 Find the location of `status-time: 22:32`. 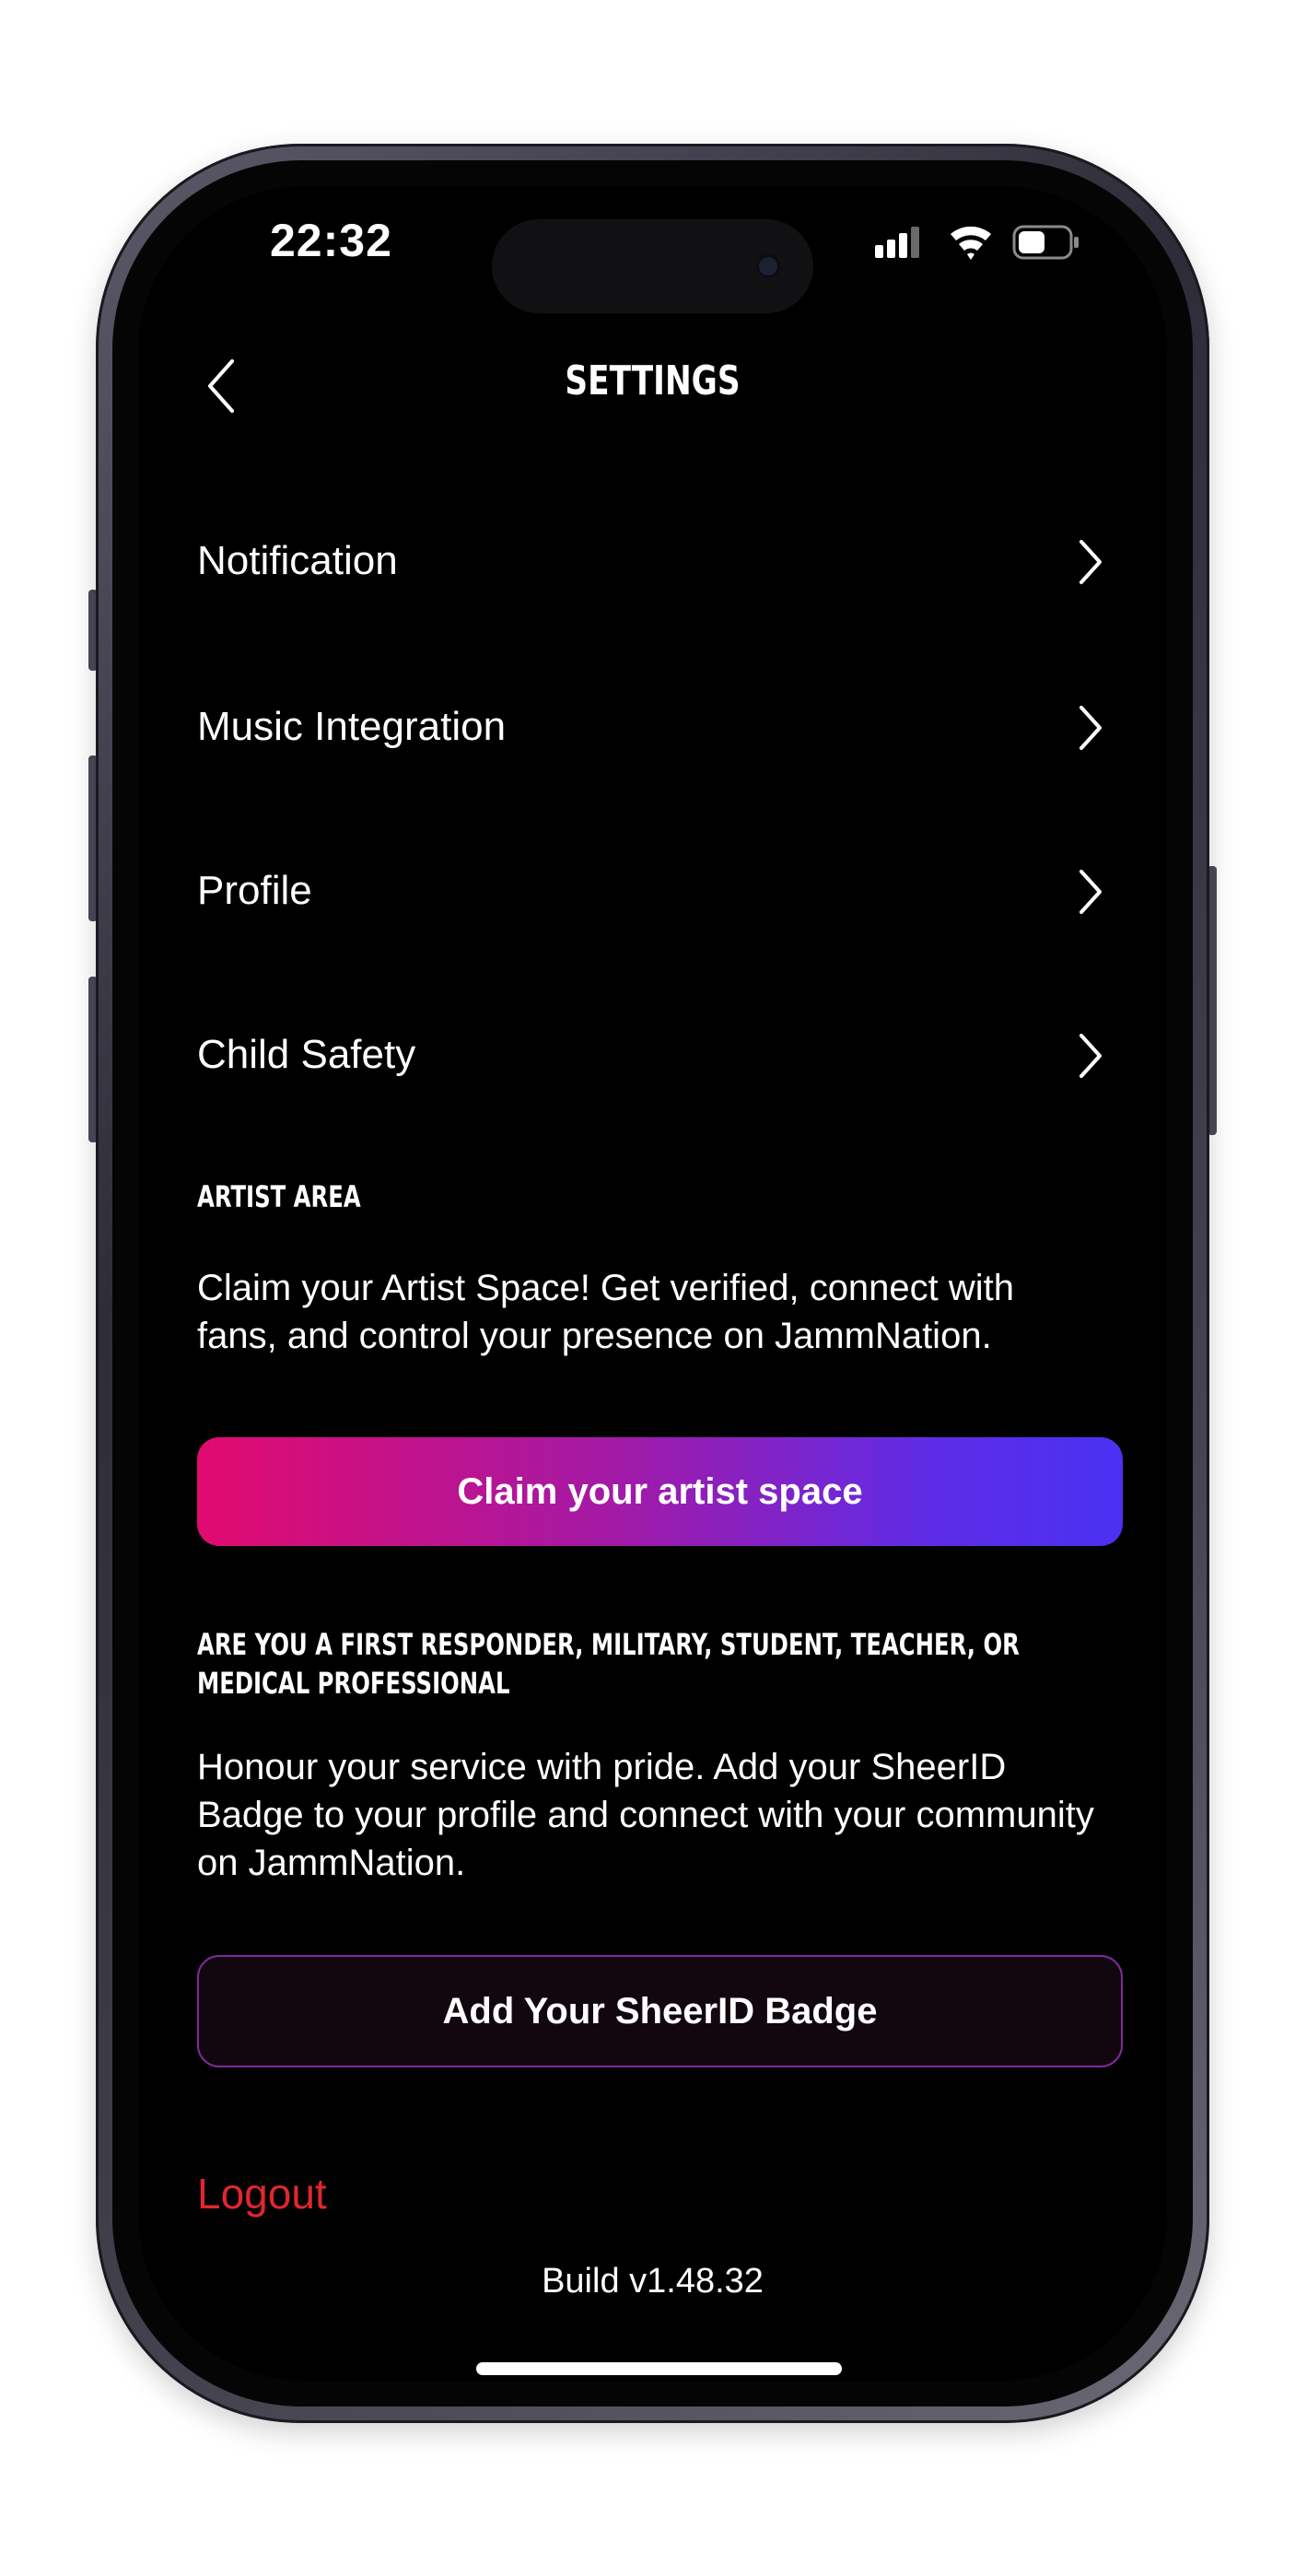

status-time: 22:32 is located at coordinates (331, 240).